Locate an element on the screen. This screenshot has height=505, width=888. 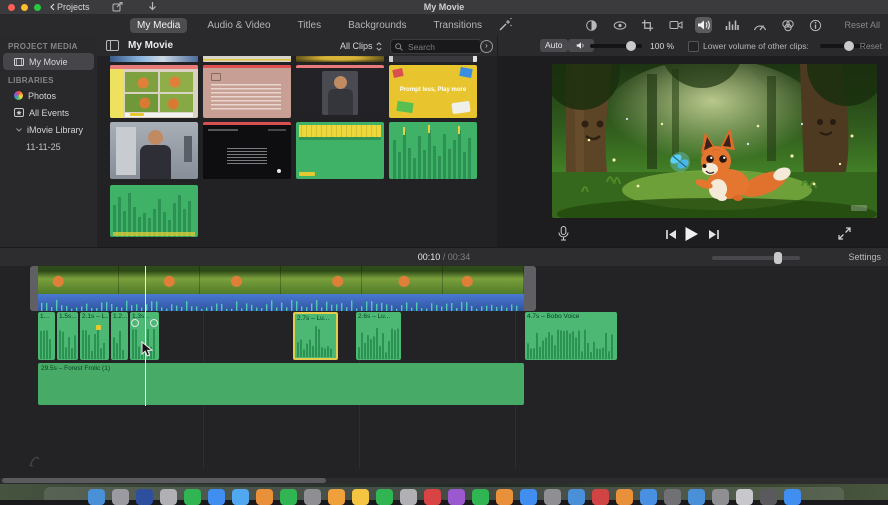
media-thumb-presenter-dark is located at coordinates (340, 91).